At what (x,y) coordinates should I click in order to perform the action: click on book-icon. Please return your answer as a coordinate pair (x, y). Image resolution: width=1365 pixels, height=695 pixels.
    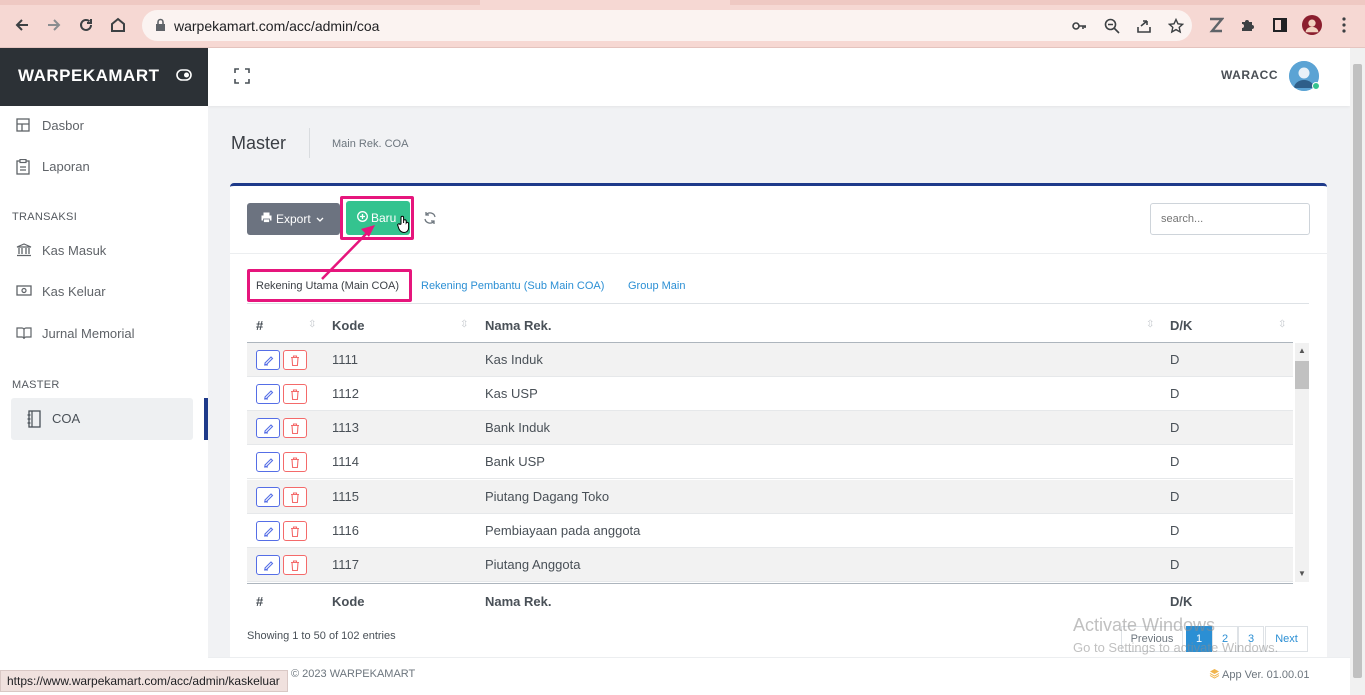
    Looking at the image, I should click on (24, 334).